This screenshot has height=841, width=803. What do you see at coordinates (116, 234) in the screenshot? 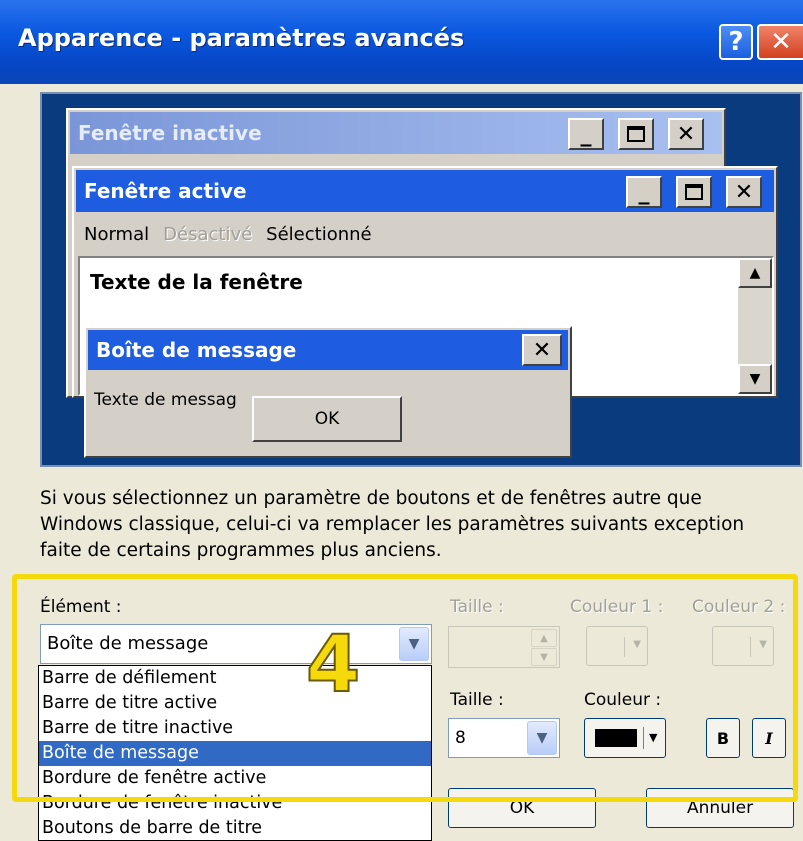
I see `menu-normal: Normal` at bounding box center [116, 234].